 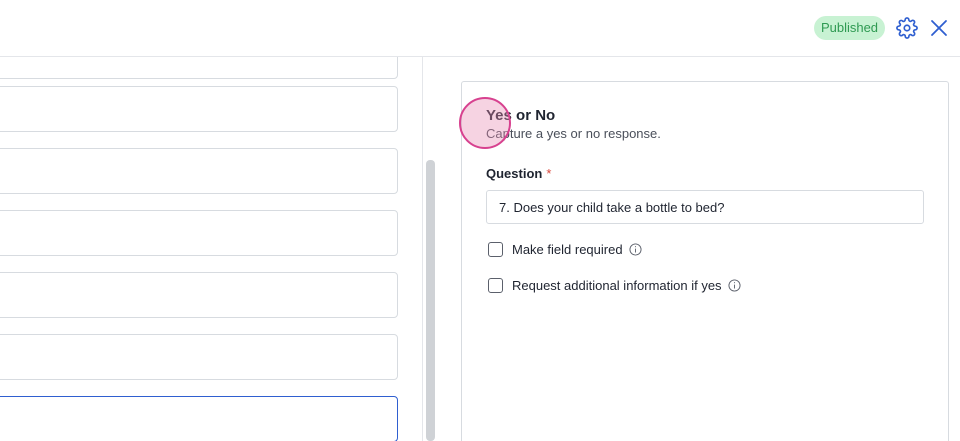 I want to click on make-required-option: Make field required, so click(x=565, y=249).